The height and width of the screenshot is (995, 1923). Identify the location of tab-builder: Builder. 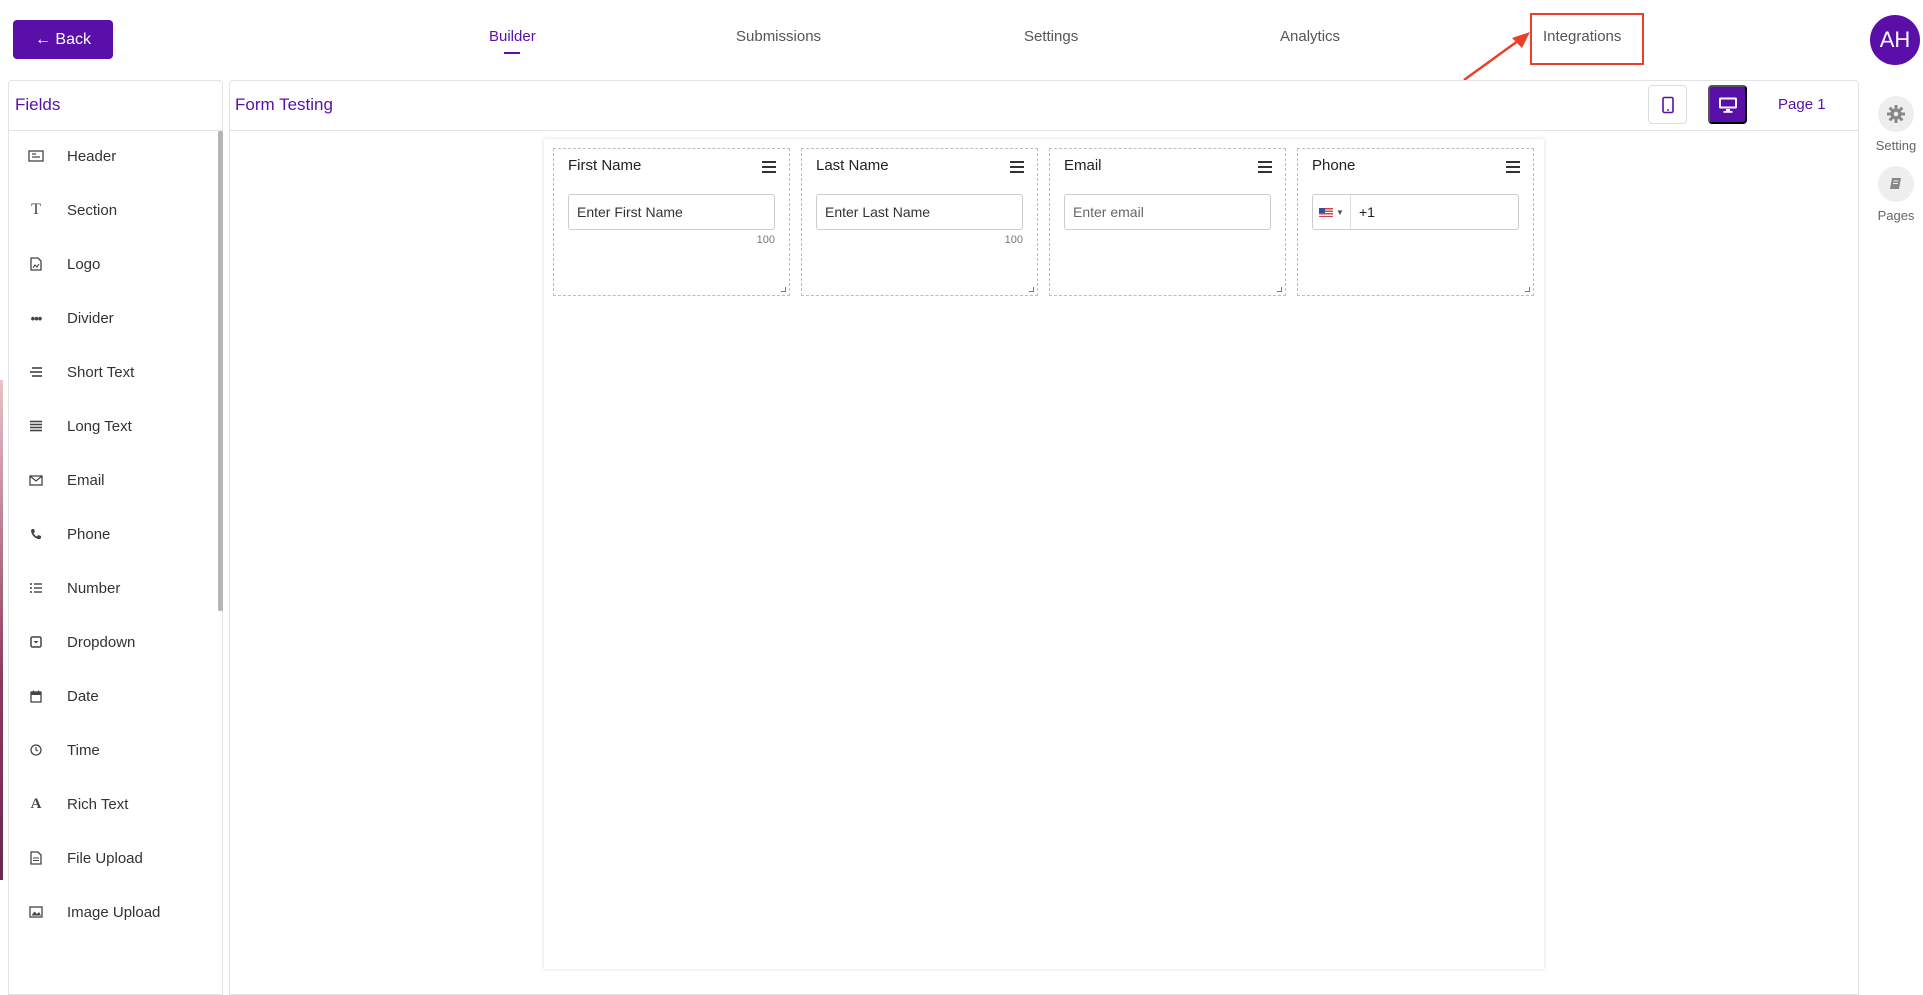
(512, 36).